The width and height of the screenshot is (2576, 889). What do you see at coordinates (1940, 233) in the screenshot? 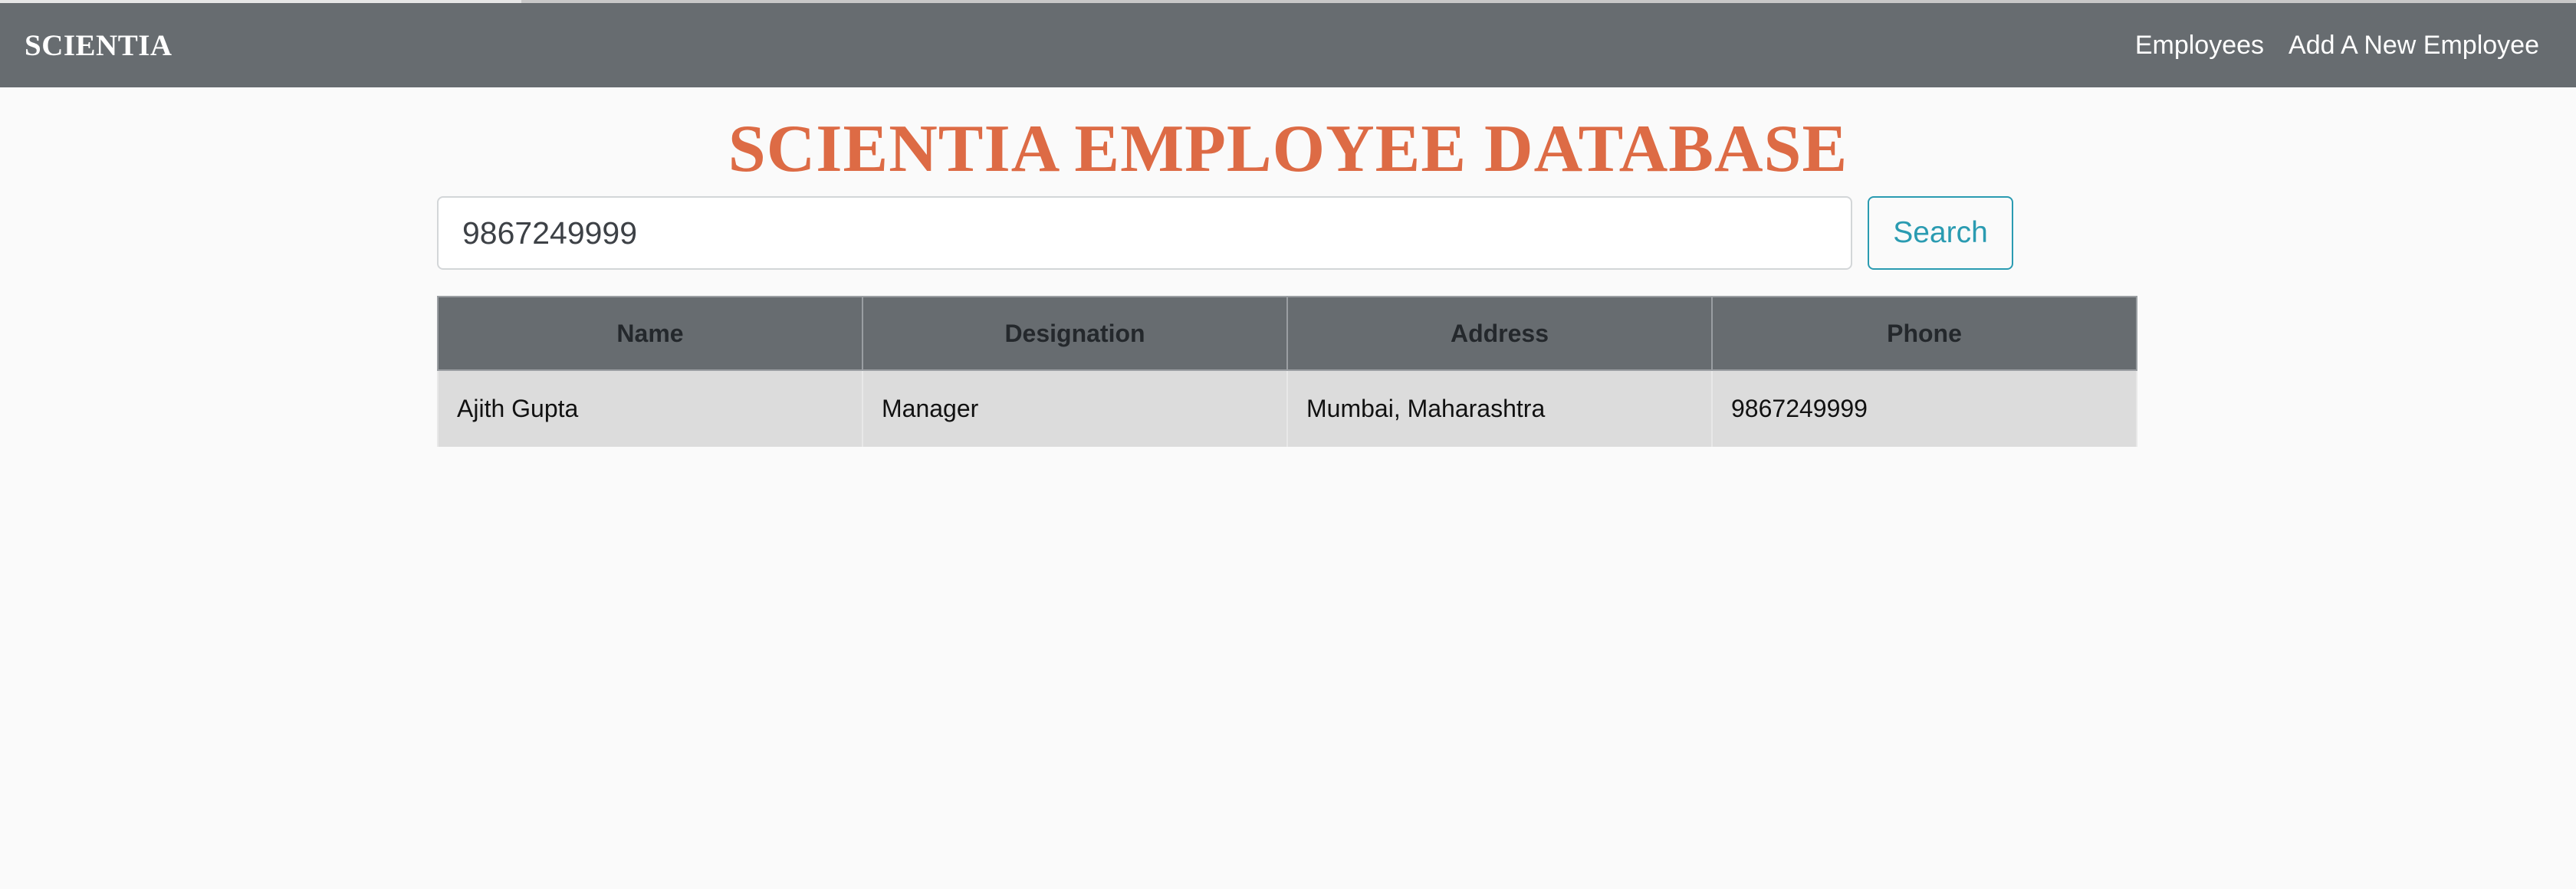
I see `search-button: Search` at bounding box center [1940, 233].